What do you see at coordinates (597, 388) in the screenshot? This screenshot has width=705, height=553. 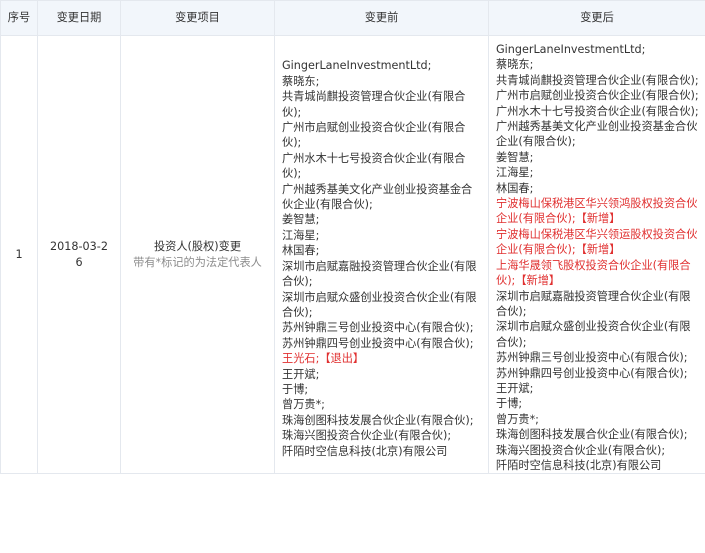 I see `after-entry: 王开斌;` at bounding box center [597, 388].